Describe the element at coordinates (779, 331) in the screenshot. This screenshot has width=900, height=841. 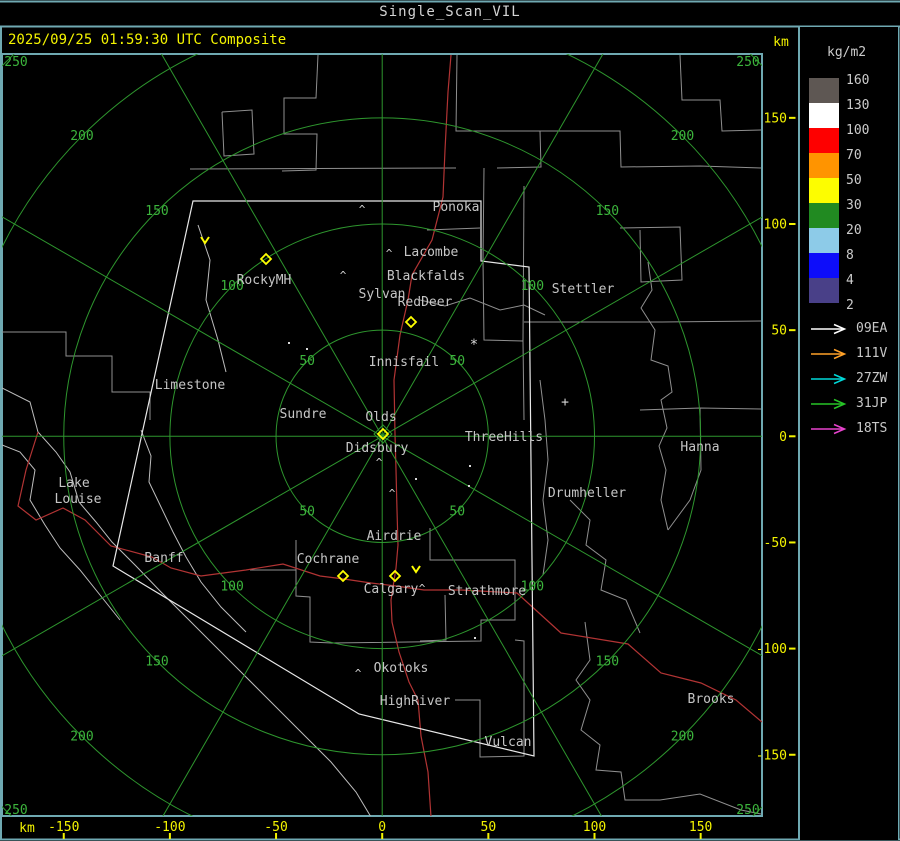
I see `y-axis-tick-label: 50` at that location.